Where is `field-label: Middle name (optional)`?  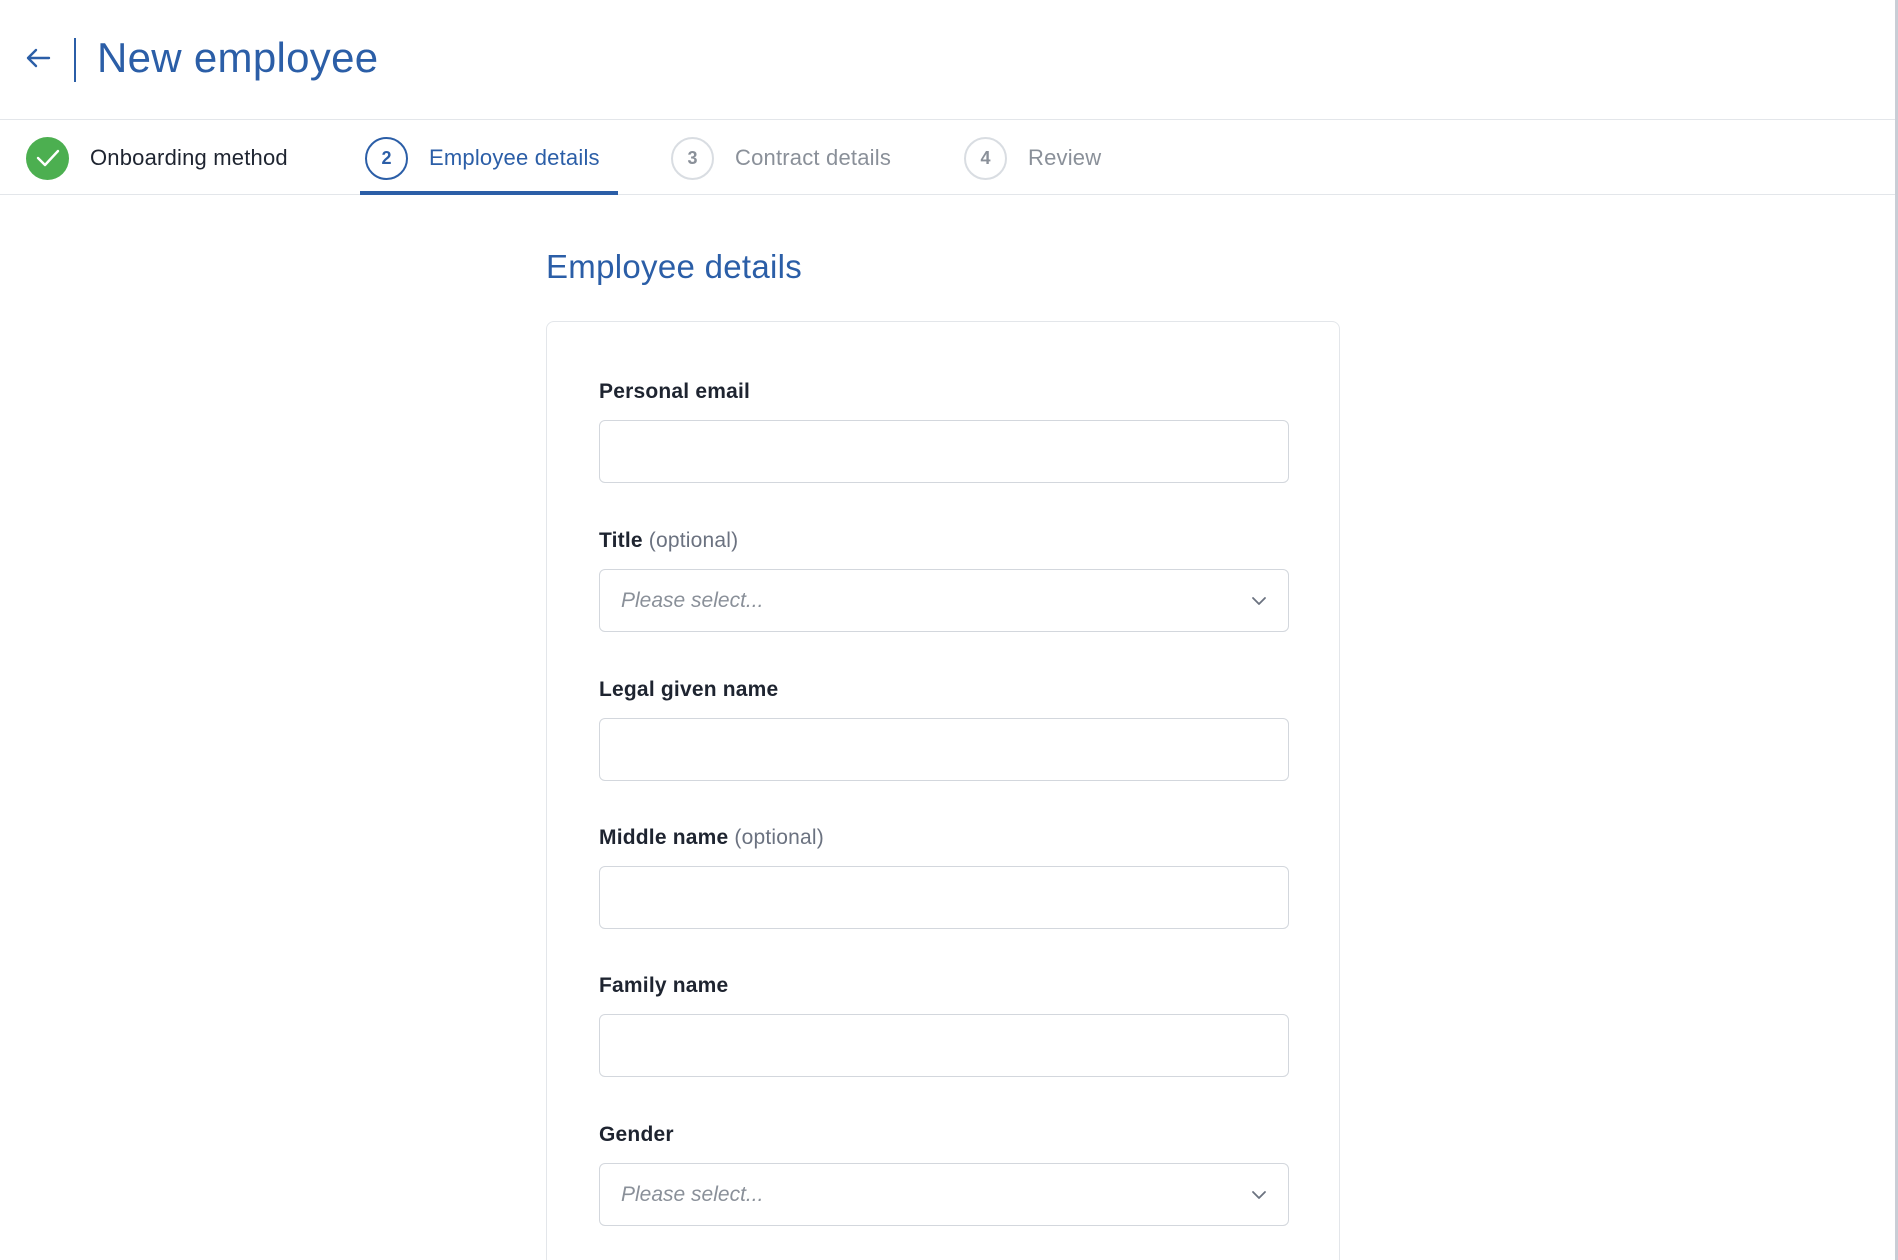 field-label: Middle name (optional) is located at coordinates (711, 837).